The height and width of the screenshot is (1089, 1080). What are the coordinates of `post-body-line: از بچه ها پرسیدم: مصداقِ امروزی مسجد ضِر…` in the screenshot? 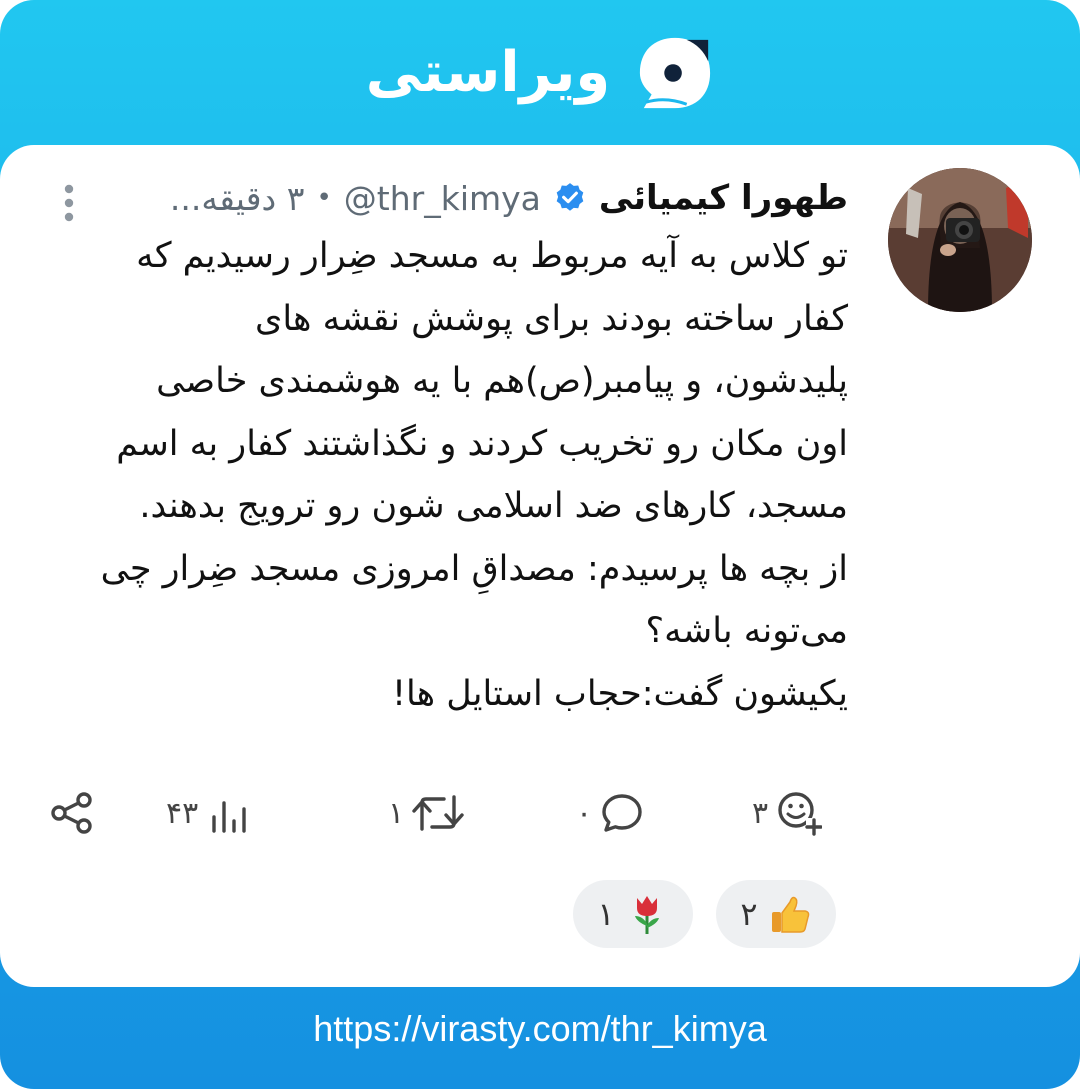 It's located at (474, 568).